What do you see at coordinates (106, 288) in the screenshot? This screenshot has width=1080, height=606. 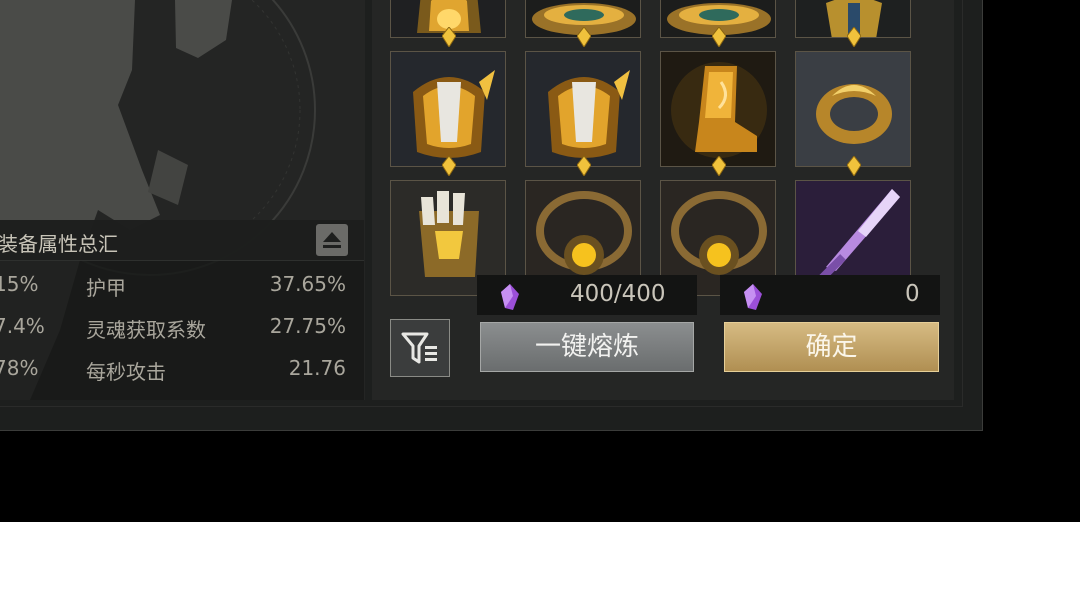 I see `stat-name: 护甲` at bounding box center [106, 288].